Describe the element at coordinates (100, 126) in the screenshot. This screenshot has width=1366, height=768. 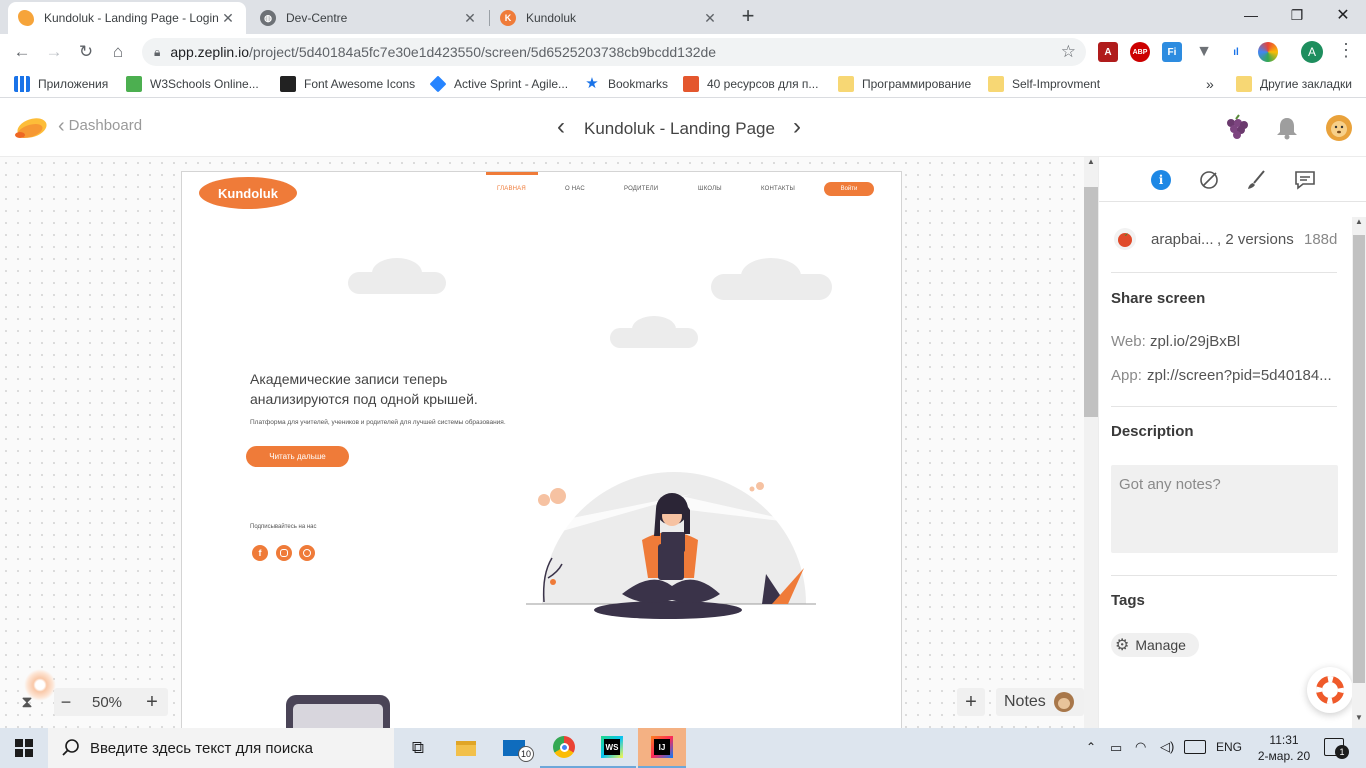
I see `dashboard-back-link: ‹ Dashboard` at that location.